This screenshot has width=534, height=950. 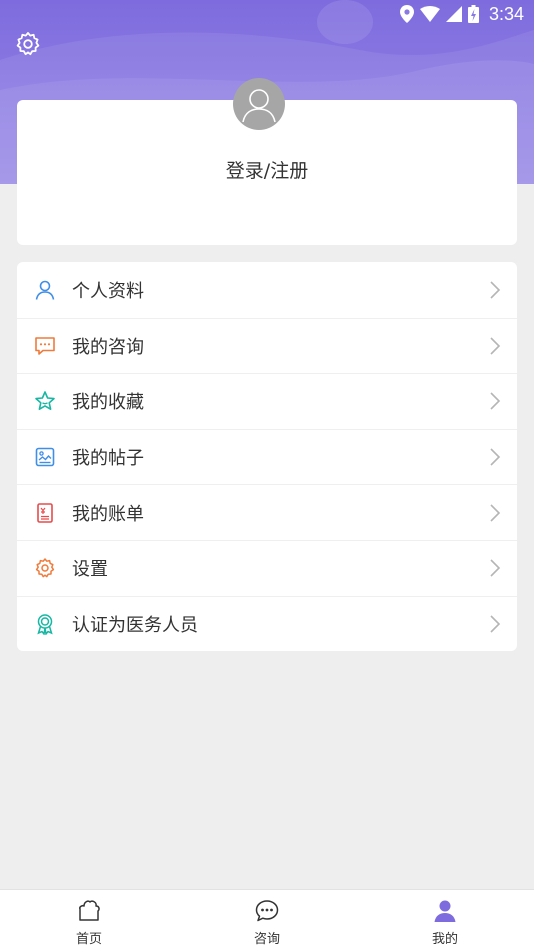 What do you see at coordinates (45, 624) in the screenshot?
I see `badge-icon` at bounding box center [45, 624].